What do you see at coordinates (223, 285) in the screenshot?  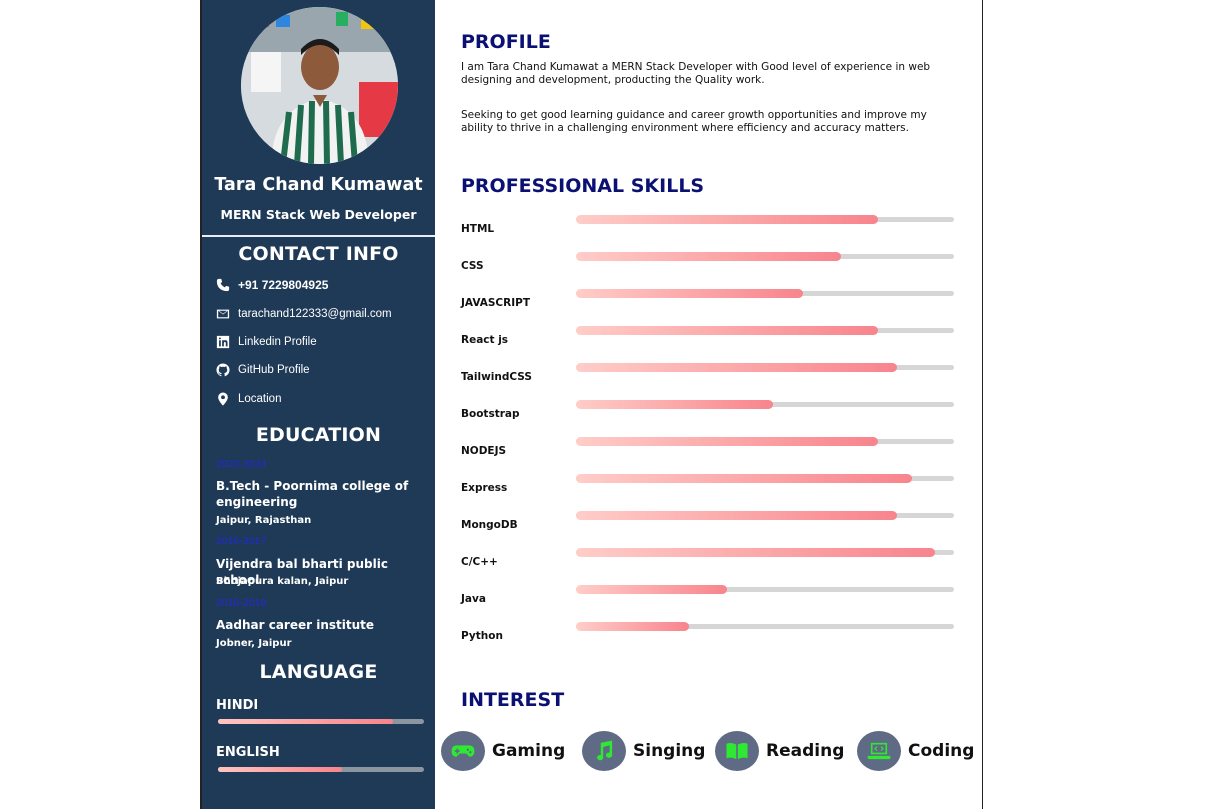 I see `phone-icon` at bounding box center [223, 285].